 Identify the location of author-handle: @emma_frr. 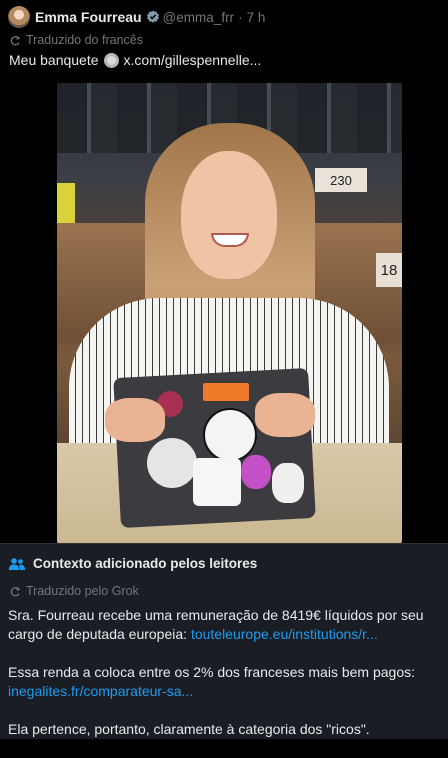
(198, 17).